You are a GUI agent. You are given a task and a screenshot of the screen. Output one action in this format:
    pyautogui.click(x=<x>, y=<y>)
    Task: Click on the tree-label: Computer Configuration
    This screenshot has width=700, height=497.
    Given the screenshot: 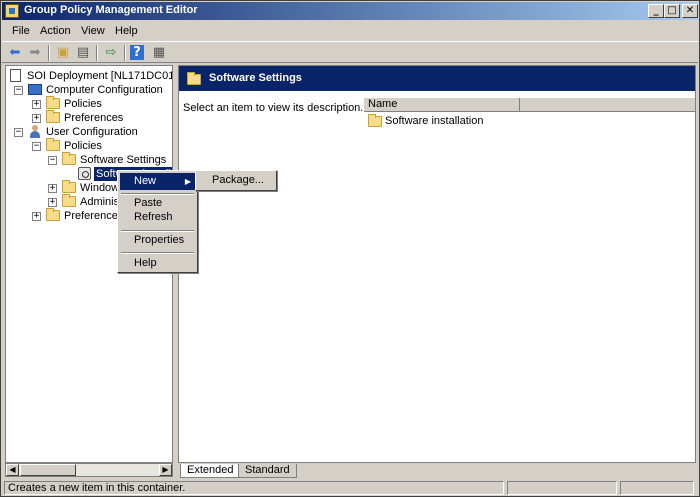 What is the action you would take?
    pyautogui.click(x=104, y=90)
    